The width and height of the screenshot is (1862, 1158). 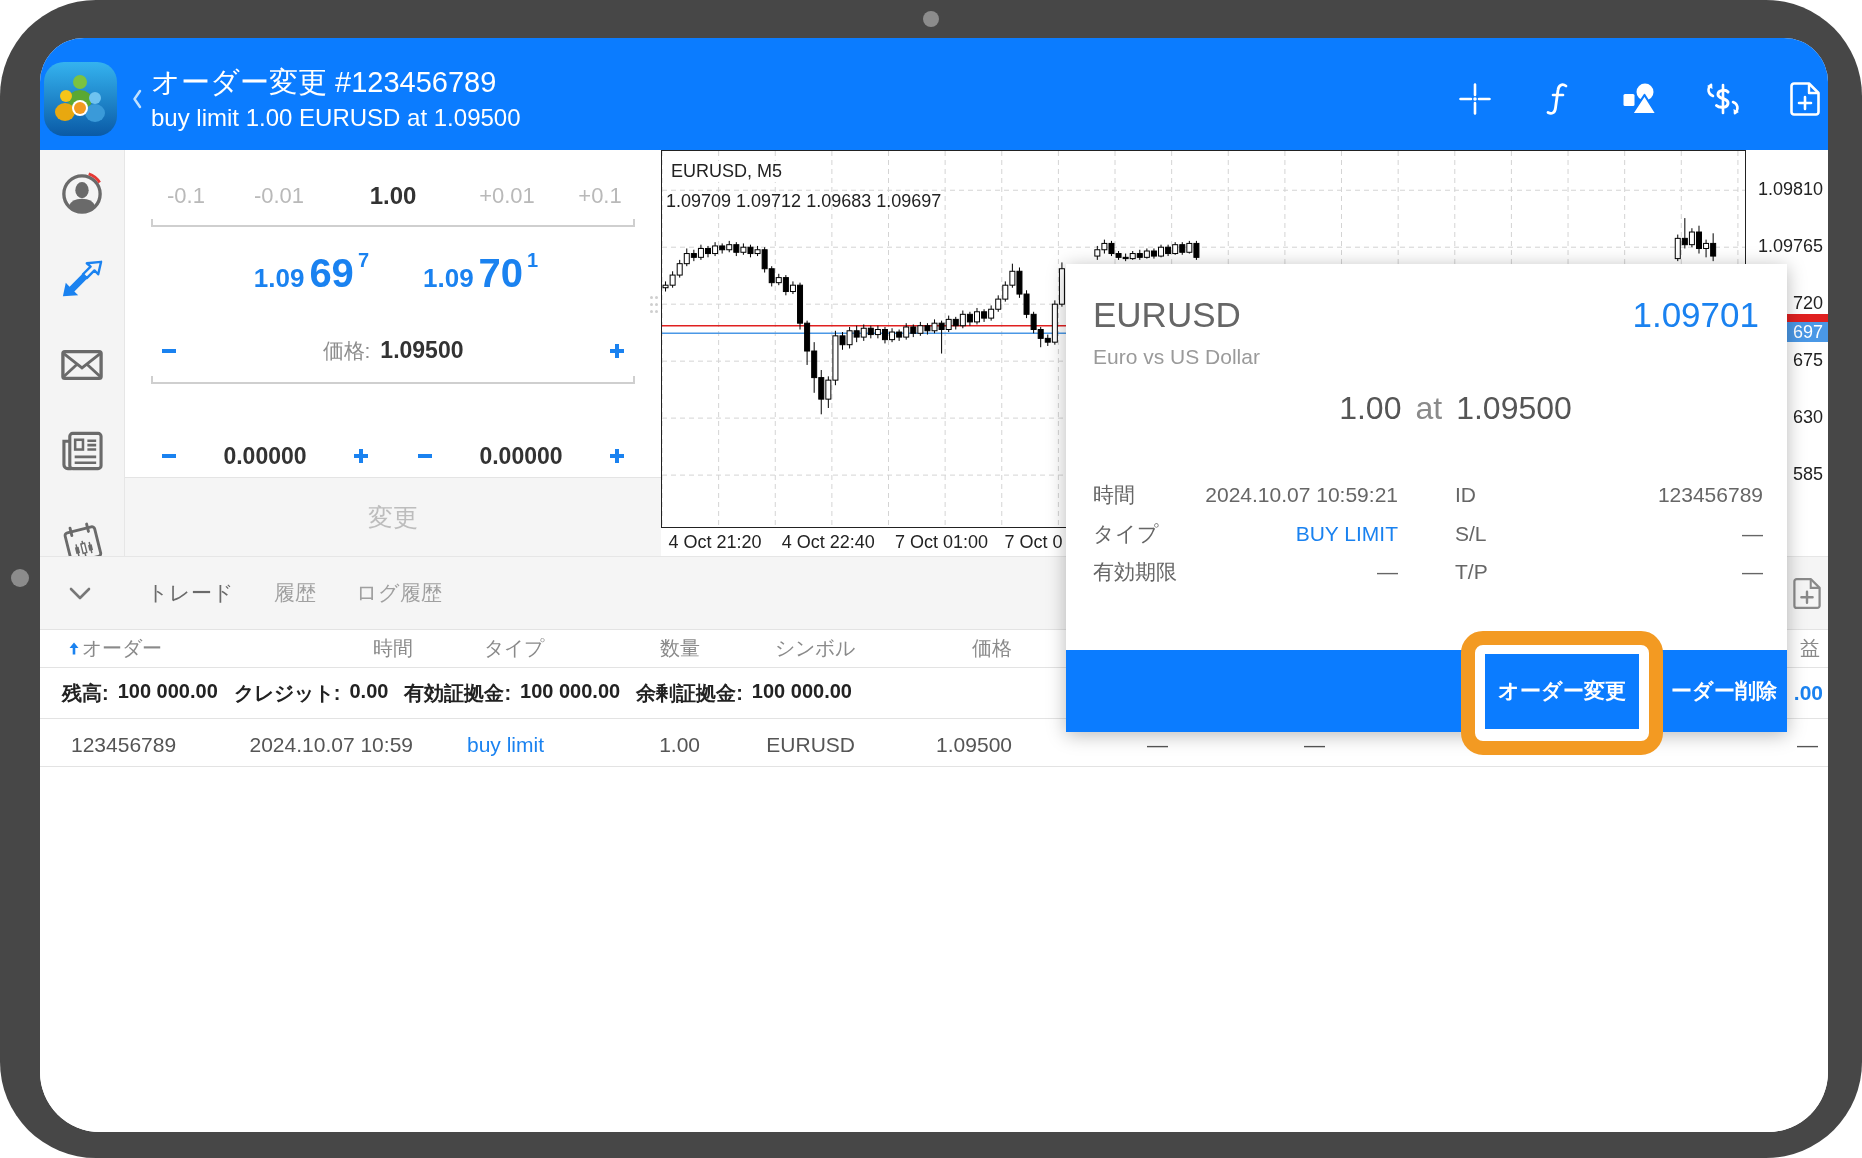 I want to click on tab: ログ履歴, so click(x=399, y=593).